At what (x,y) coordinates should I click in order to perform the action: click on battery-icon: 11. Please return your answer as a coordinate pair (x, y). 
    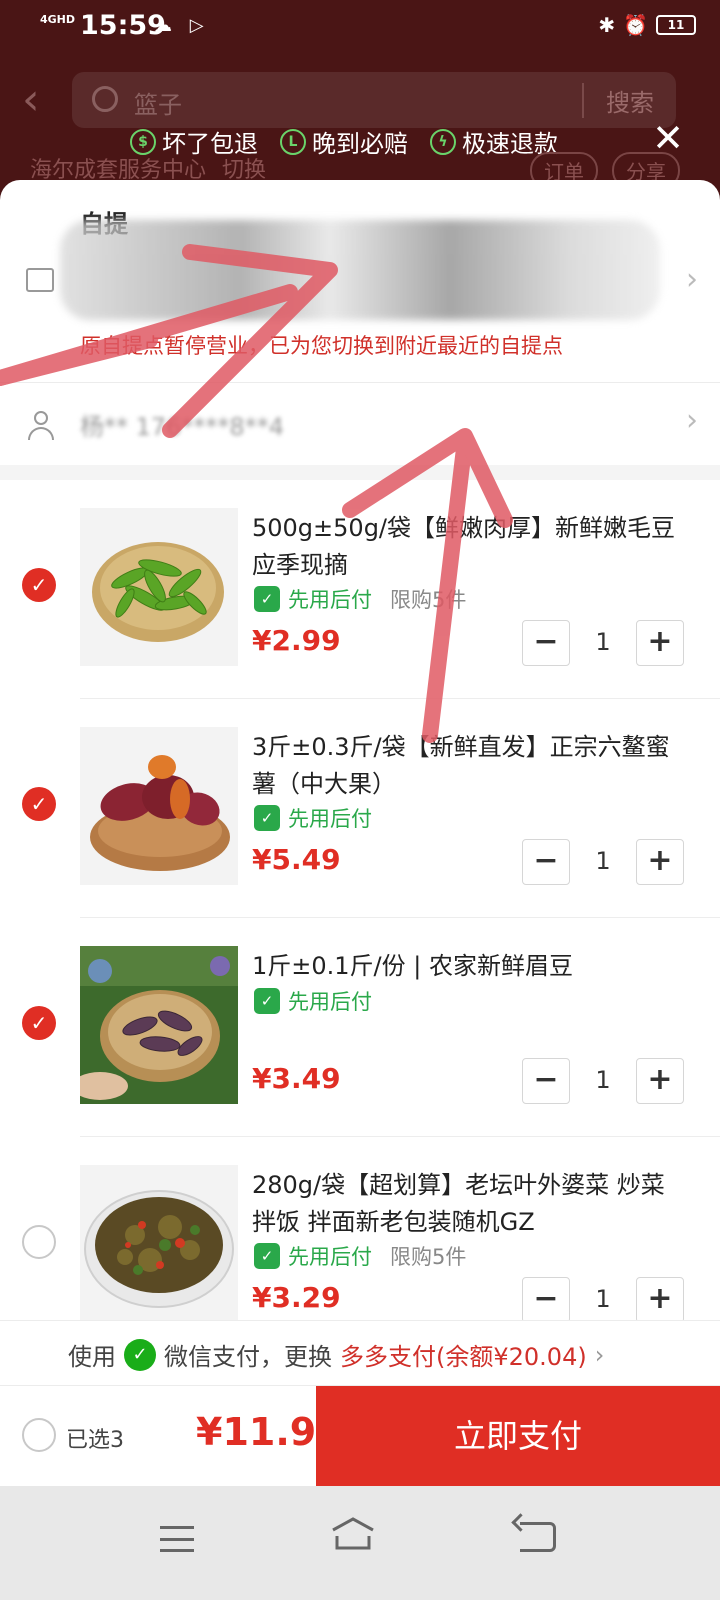
    Looking at the image, I should click on (676, 25).